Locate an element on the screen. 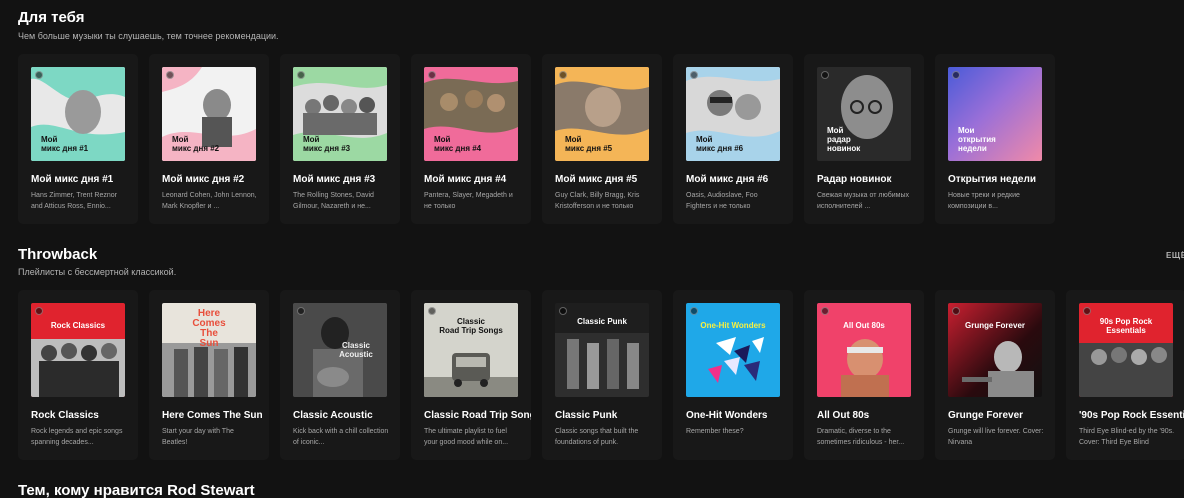 The height and width of the screenshot is (498, 1184). card-title: Мой микс дня #6 is located at coordinates (739, 179).